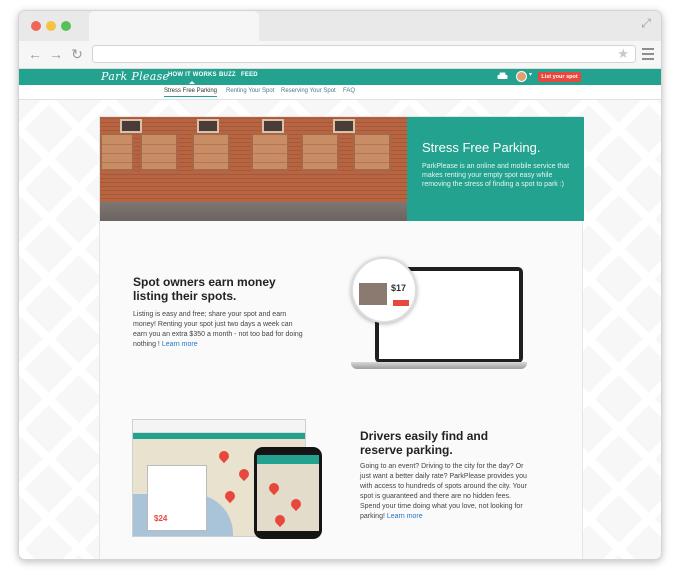  What do you see at coordinates (177, 498) in the screenshot?
I see `map-popup: $24` at bounding box center [177, 498].